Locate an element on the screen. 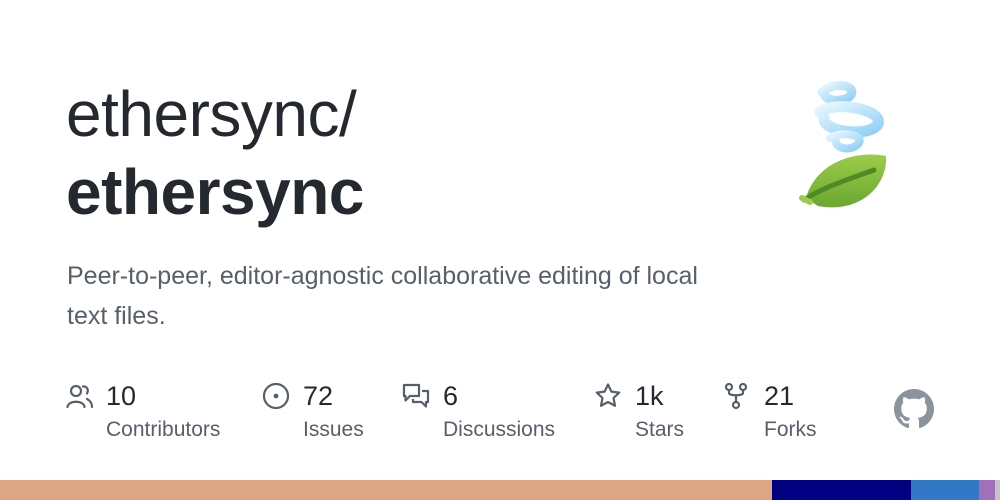  forks-label: Forks is located at coordinates (790, 429).